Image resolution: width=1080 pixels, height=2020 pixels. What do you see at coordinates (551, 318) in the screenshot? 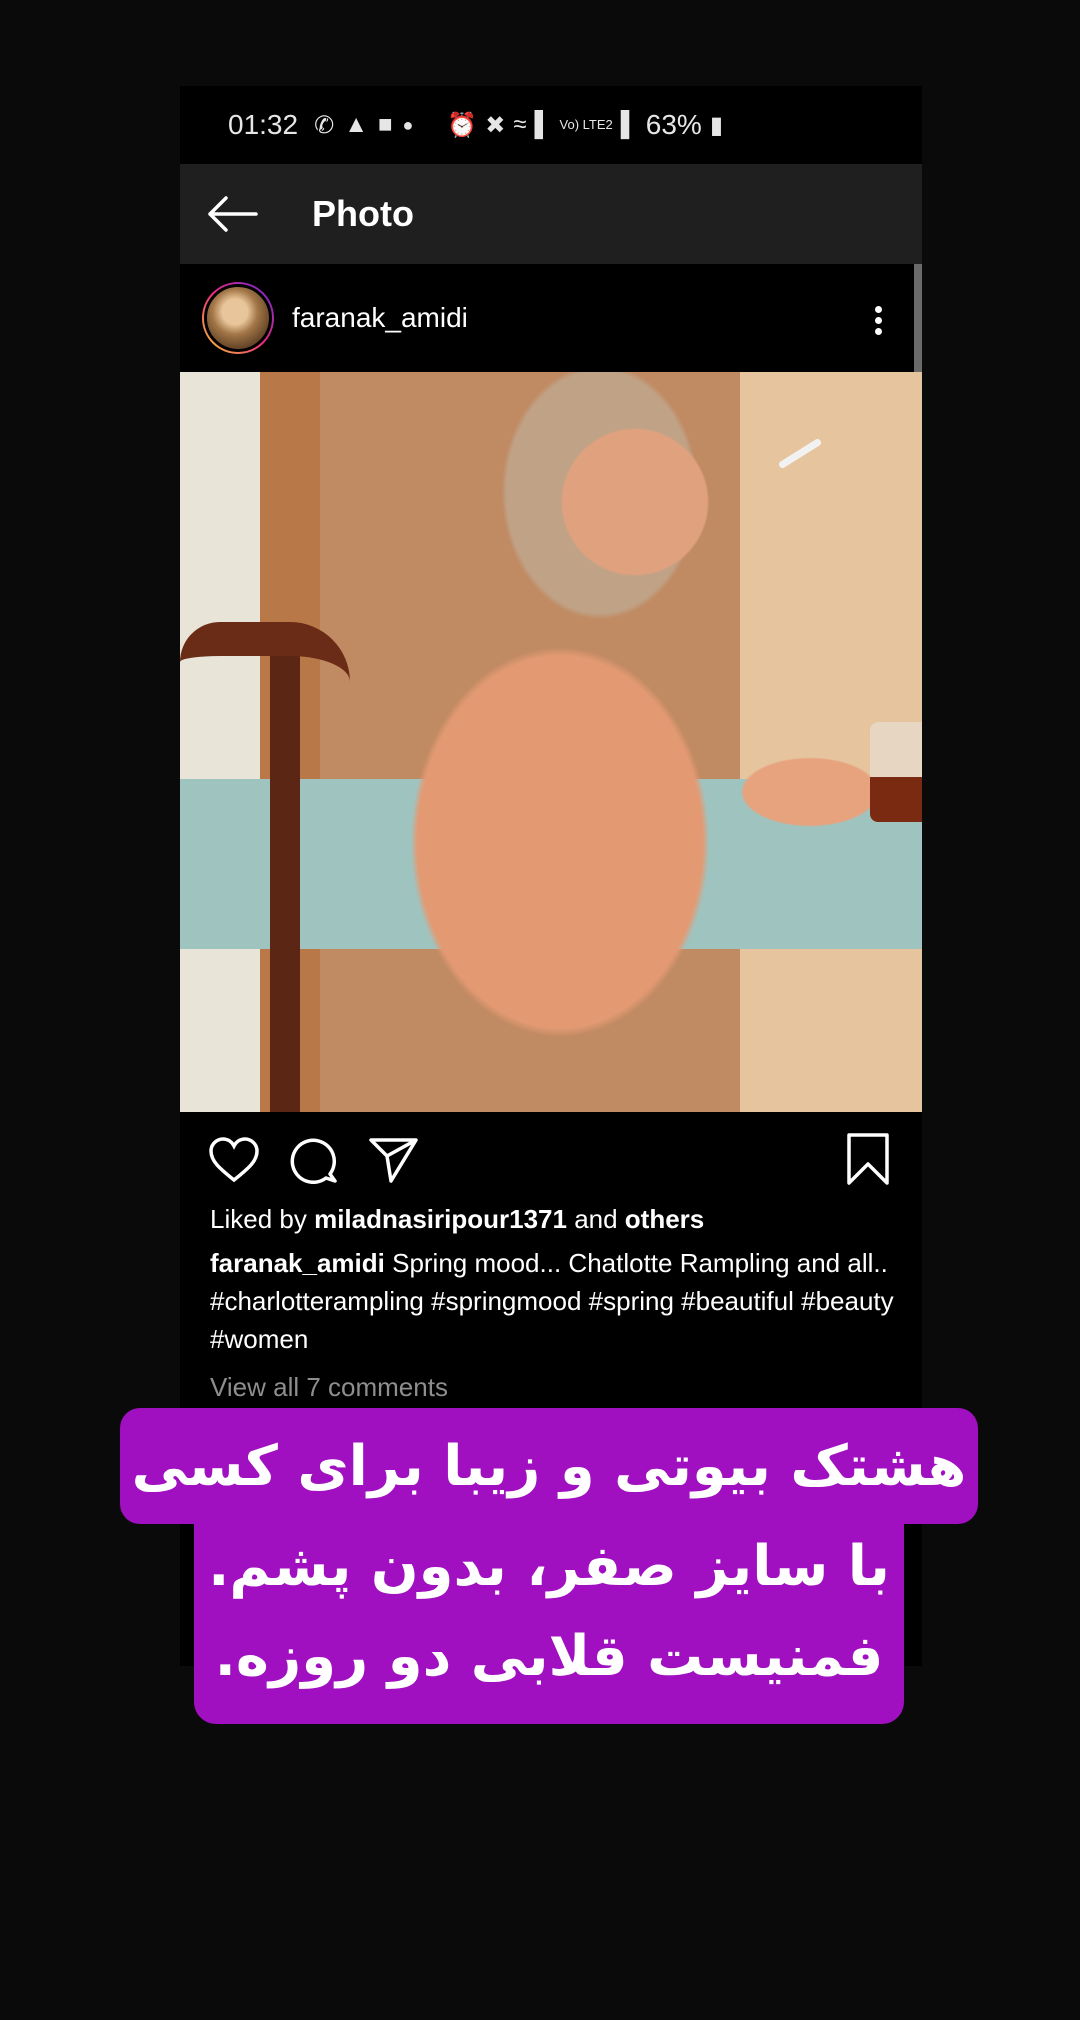
I see `post-header: faranak_amidi` at bounding box center [551, 318].